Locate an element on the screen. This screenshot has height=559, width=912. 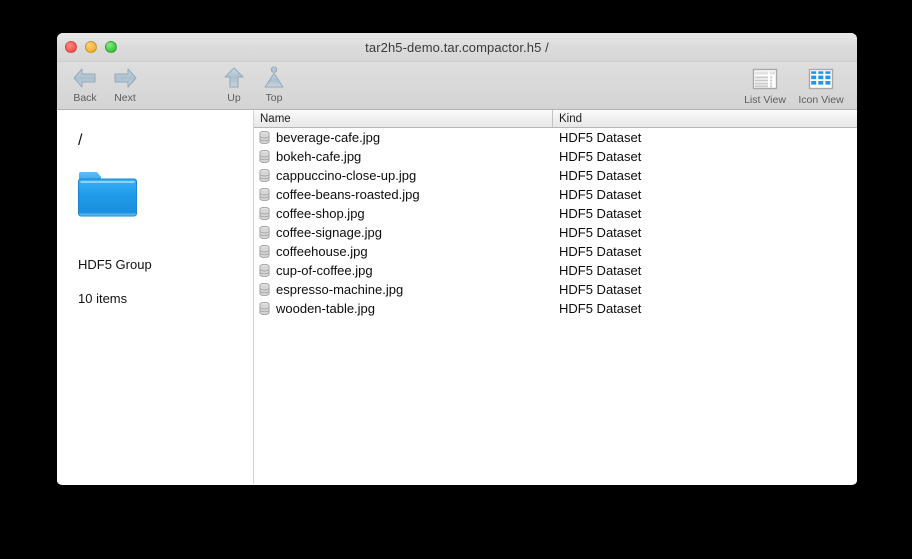
icon-view-button-label: Icon View is located at coordinates (821, 100).